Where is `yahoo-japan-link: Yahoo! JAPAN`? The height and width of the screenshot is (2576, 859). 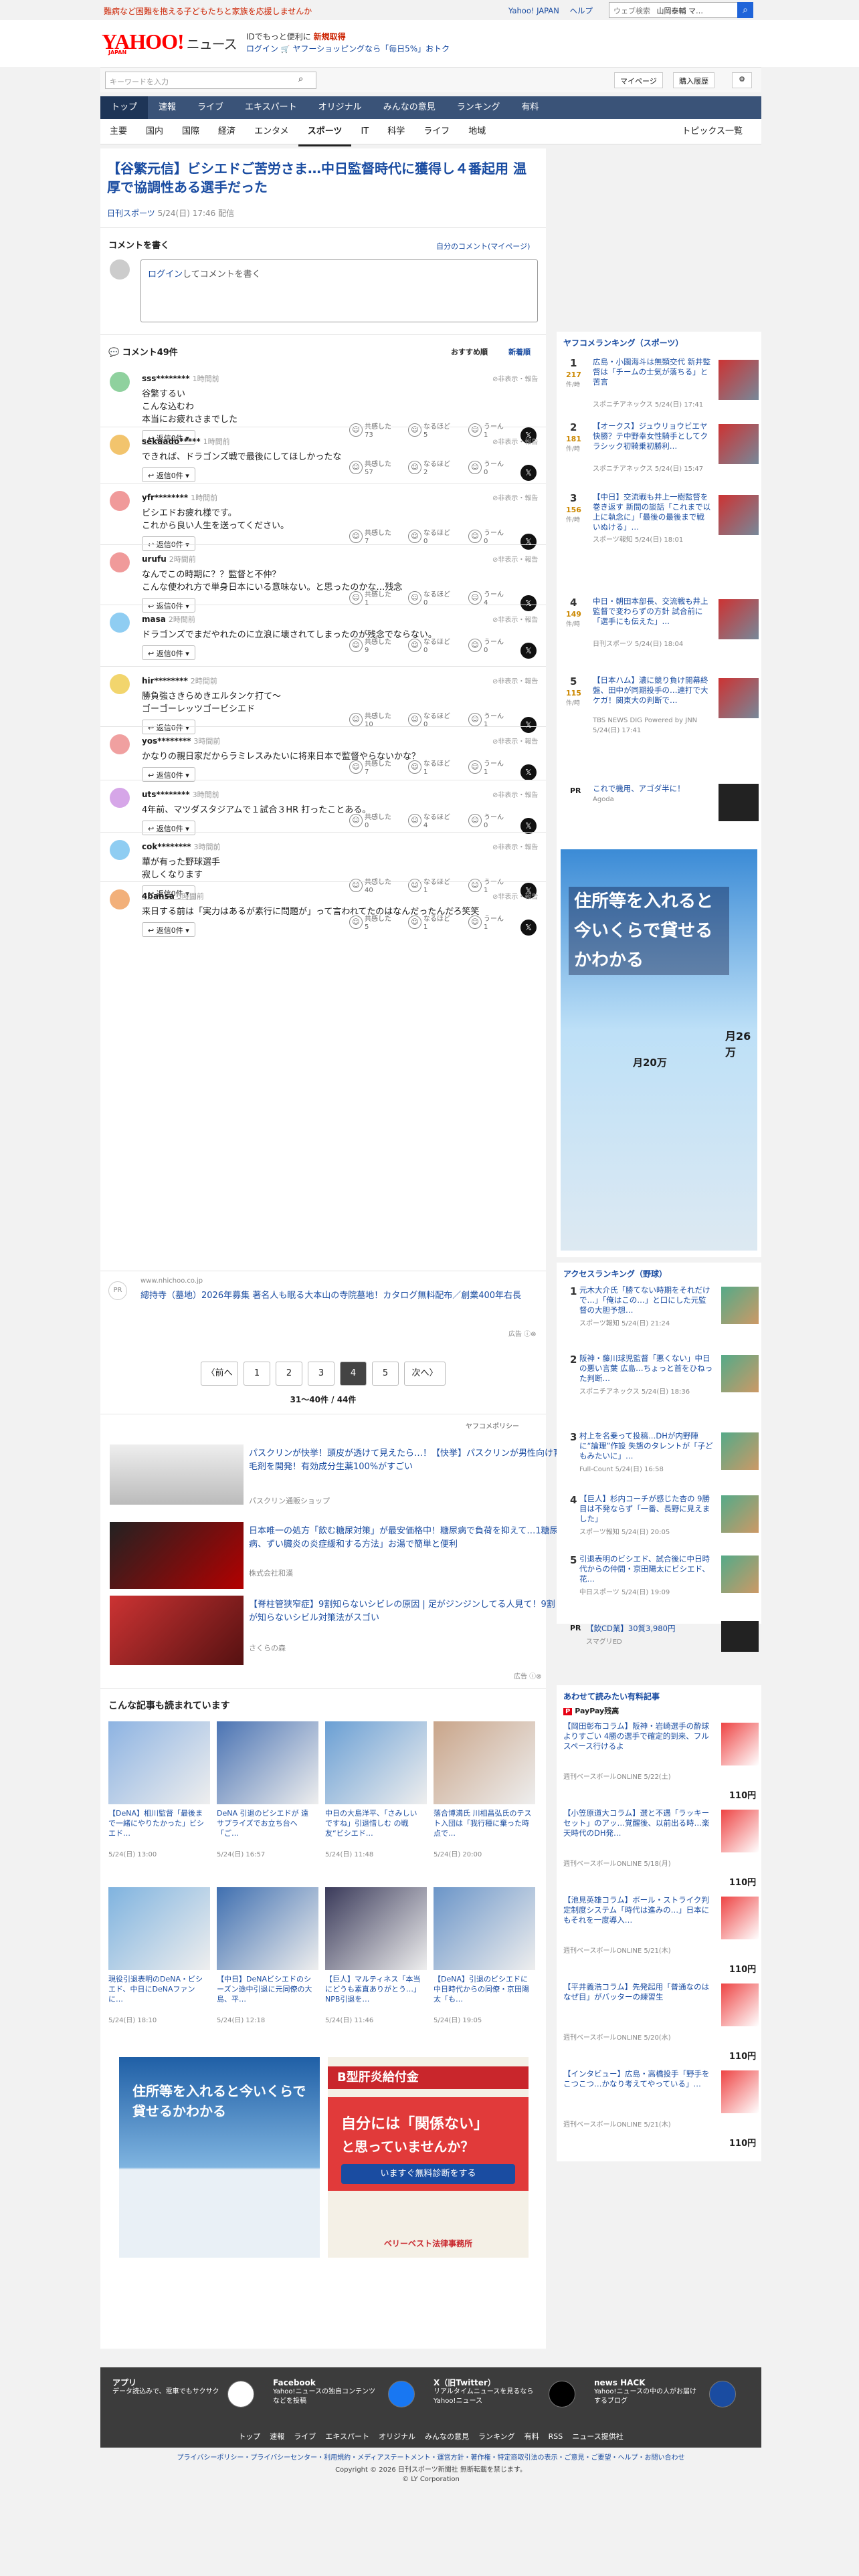 yahoo-japan-link: Yahoo! JAPAN is located at coordinates (533, 10).